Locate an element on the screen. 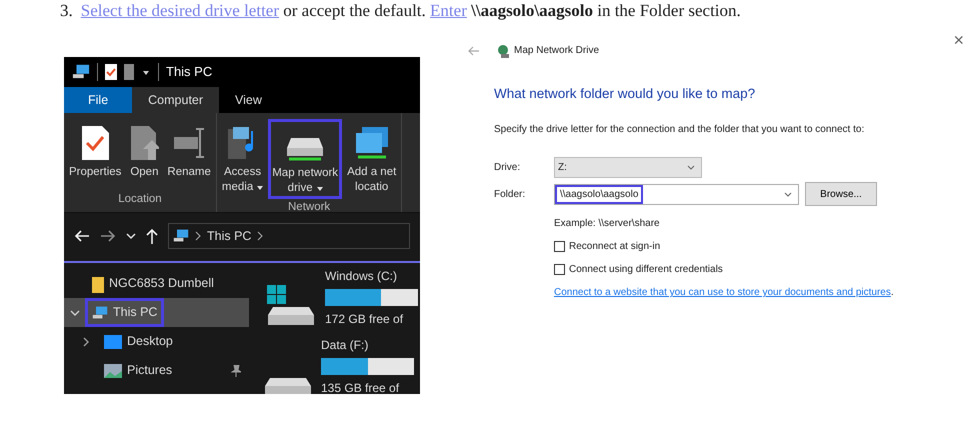 Image resolution: width=980 pixels, height=430 pixels. address-bar: This PC is located at coordinates (289, 236).